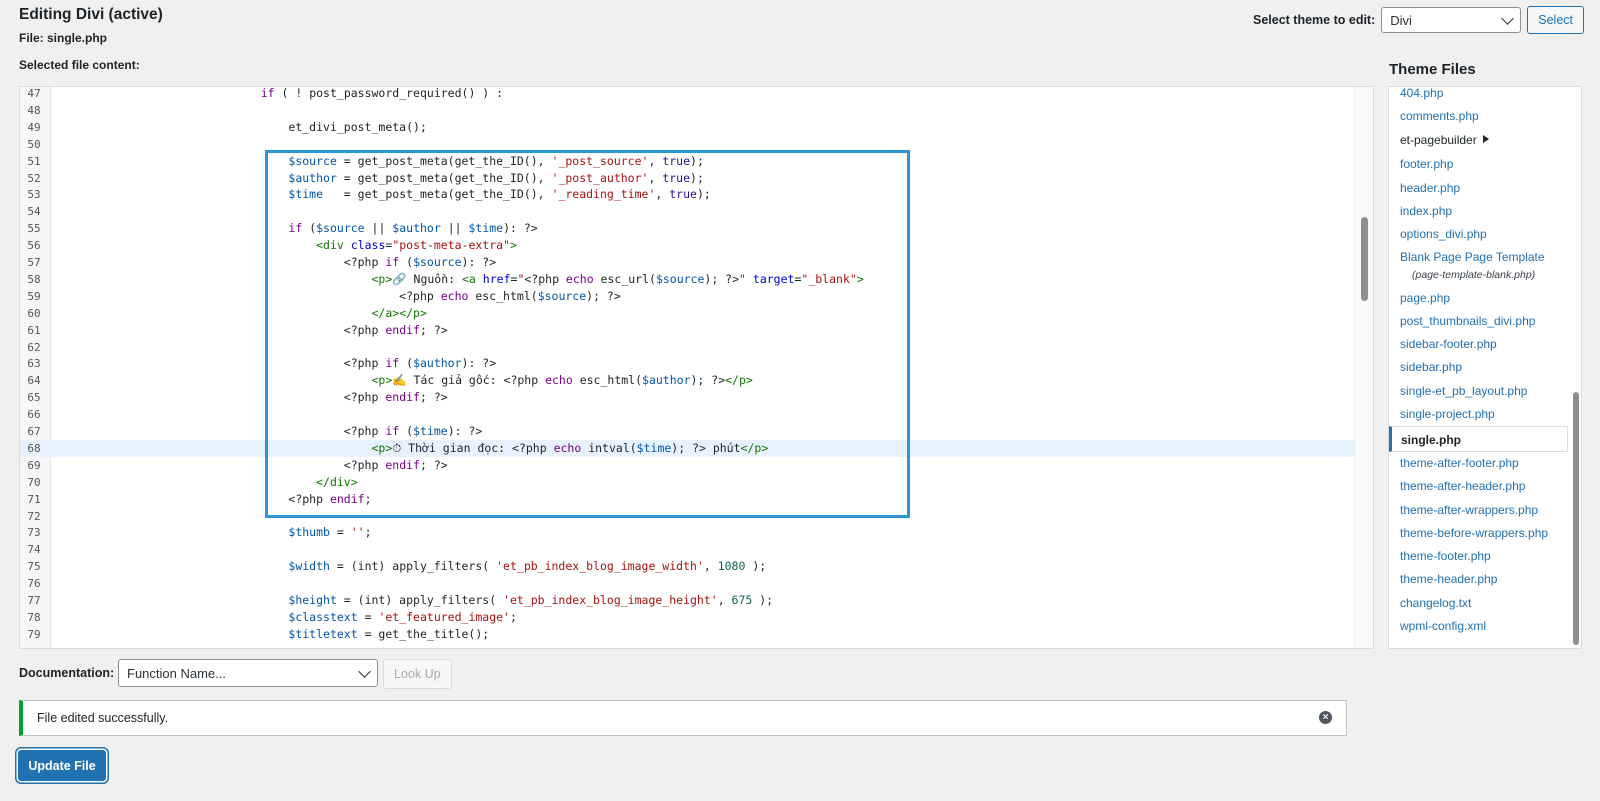  Describe the element at coordinates (1472, 257) in the screenshot. I see `file-item-label: Blank Page Page Template` at that location.